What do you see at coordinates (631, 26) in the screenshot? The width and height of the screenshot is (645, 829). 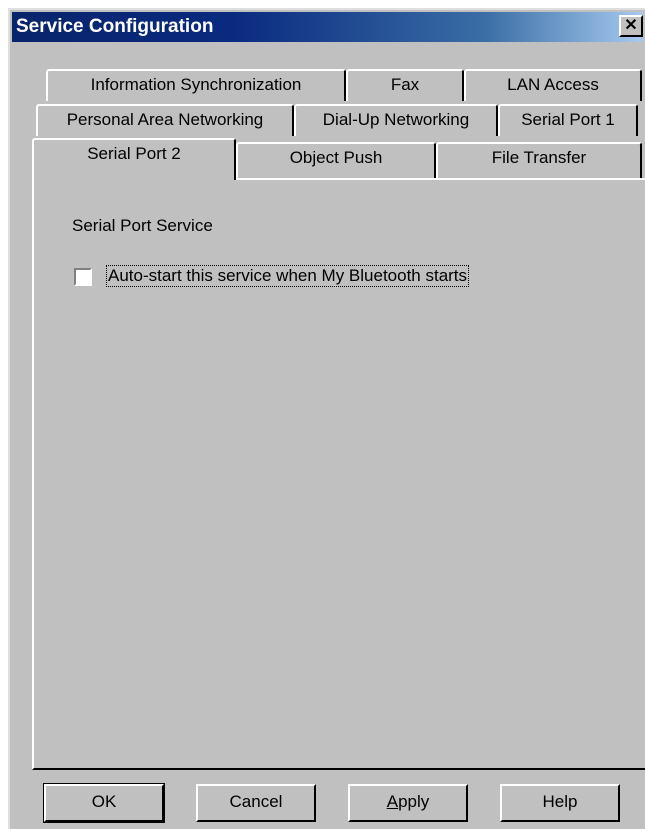 I see `close-icon: ✕` at bounding box center [631, 26].